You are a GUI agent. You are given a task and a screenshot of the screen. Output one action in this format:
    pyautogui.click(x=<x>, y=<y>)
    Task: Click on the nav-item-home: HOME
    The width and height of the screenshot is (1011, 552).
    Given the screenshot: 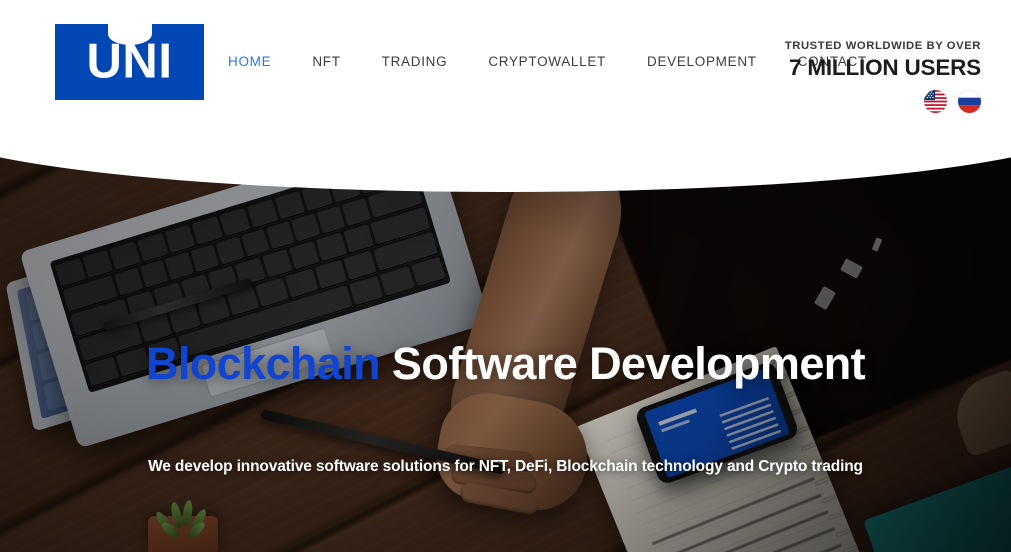 What is the action you would take?
    pyautogui.click(x=249, y=61)
    